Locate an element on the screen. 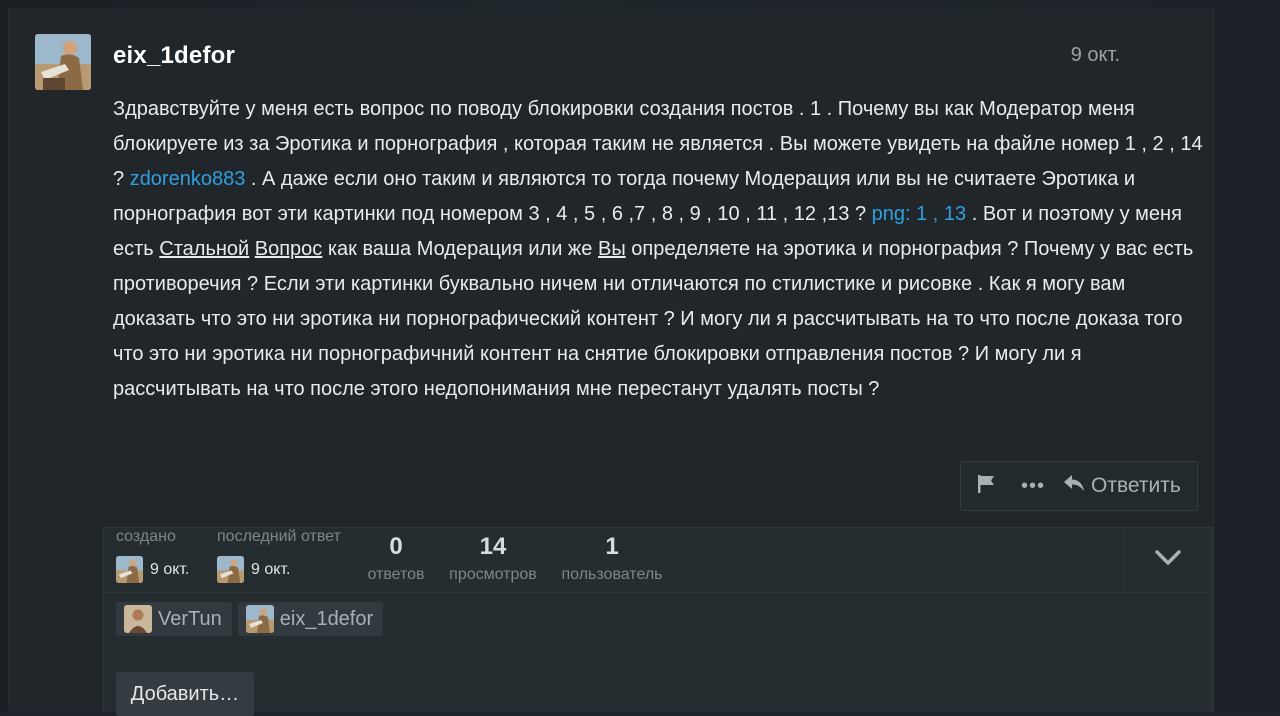 The height and width of the screenshot is (716, 1280). user-mention-link: zdorenko883 is located at coordinates (188, 179).